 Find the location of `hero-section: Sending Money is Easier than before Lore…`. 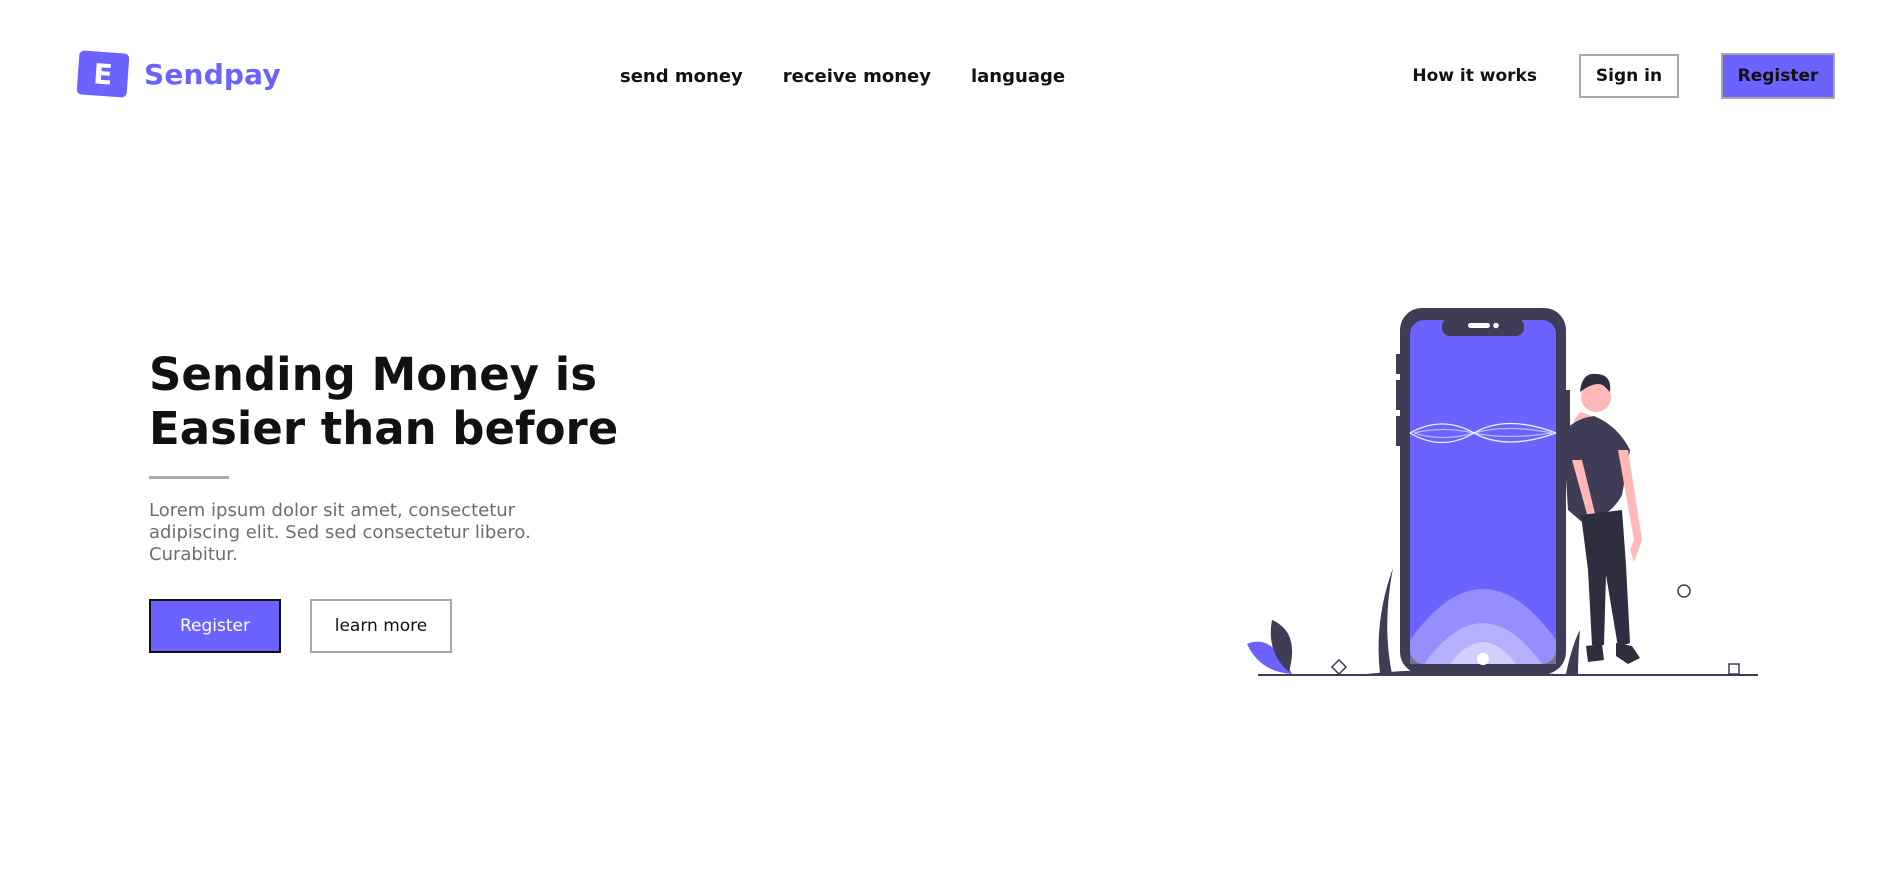

hero-section: Sending Money is Easier than before Lore… is located at coordinates (429, 500).